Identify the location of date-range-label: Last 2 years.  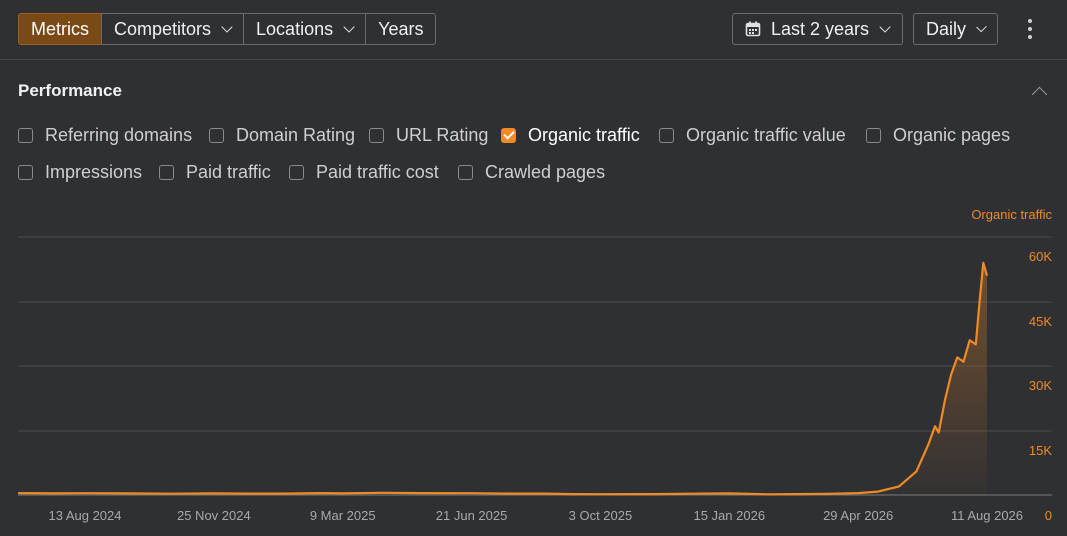
(820, 28).